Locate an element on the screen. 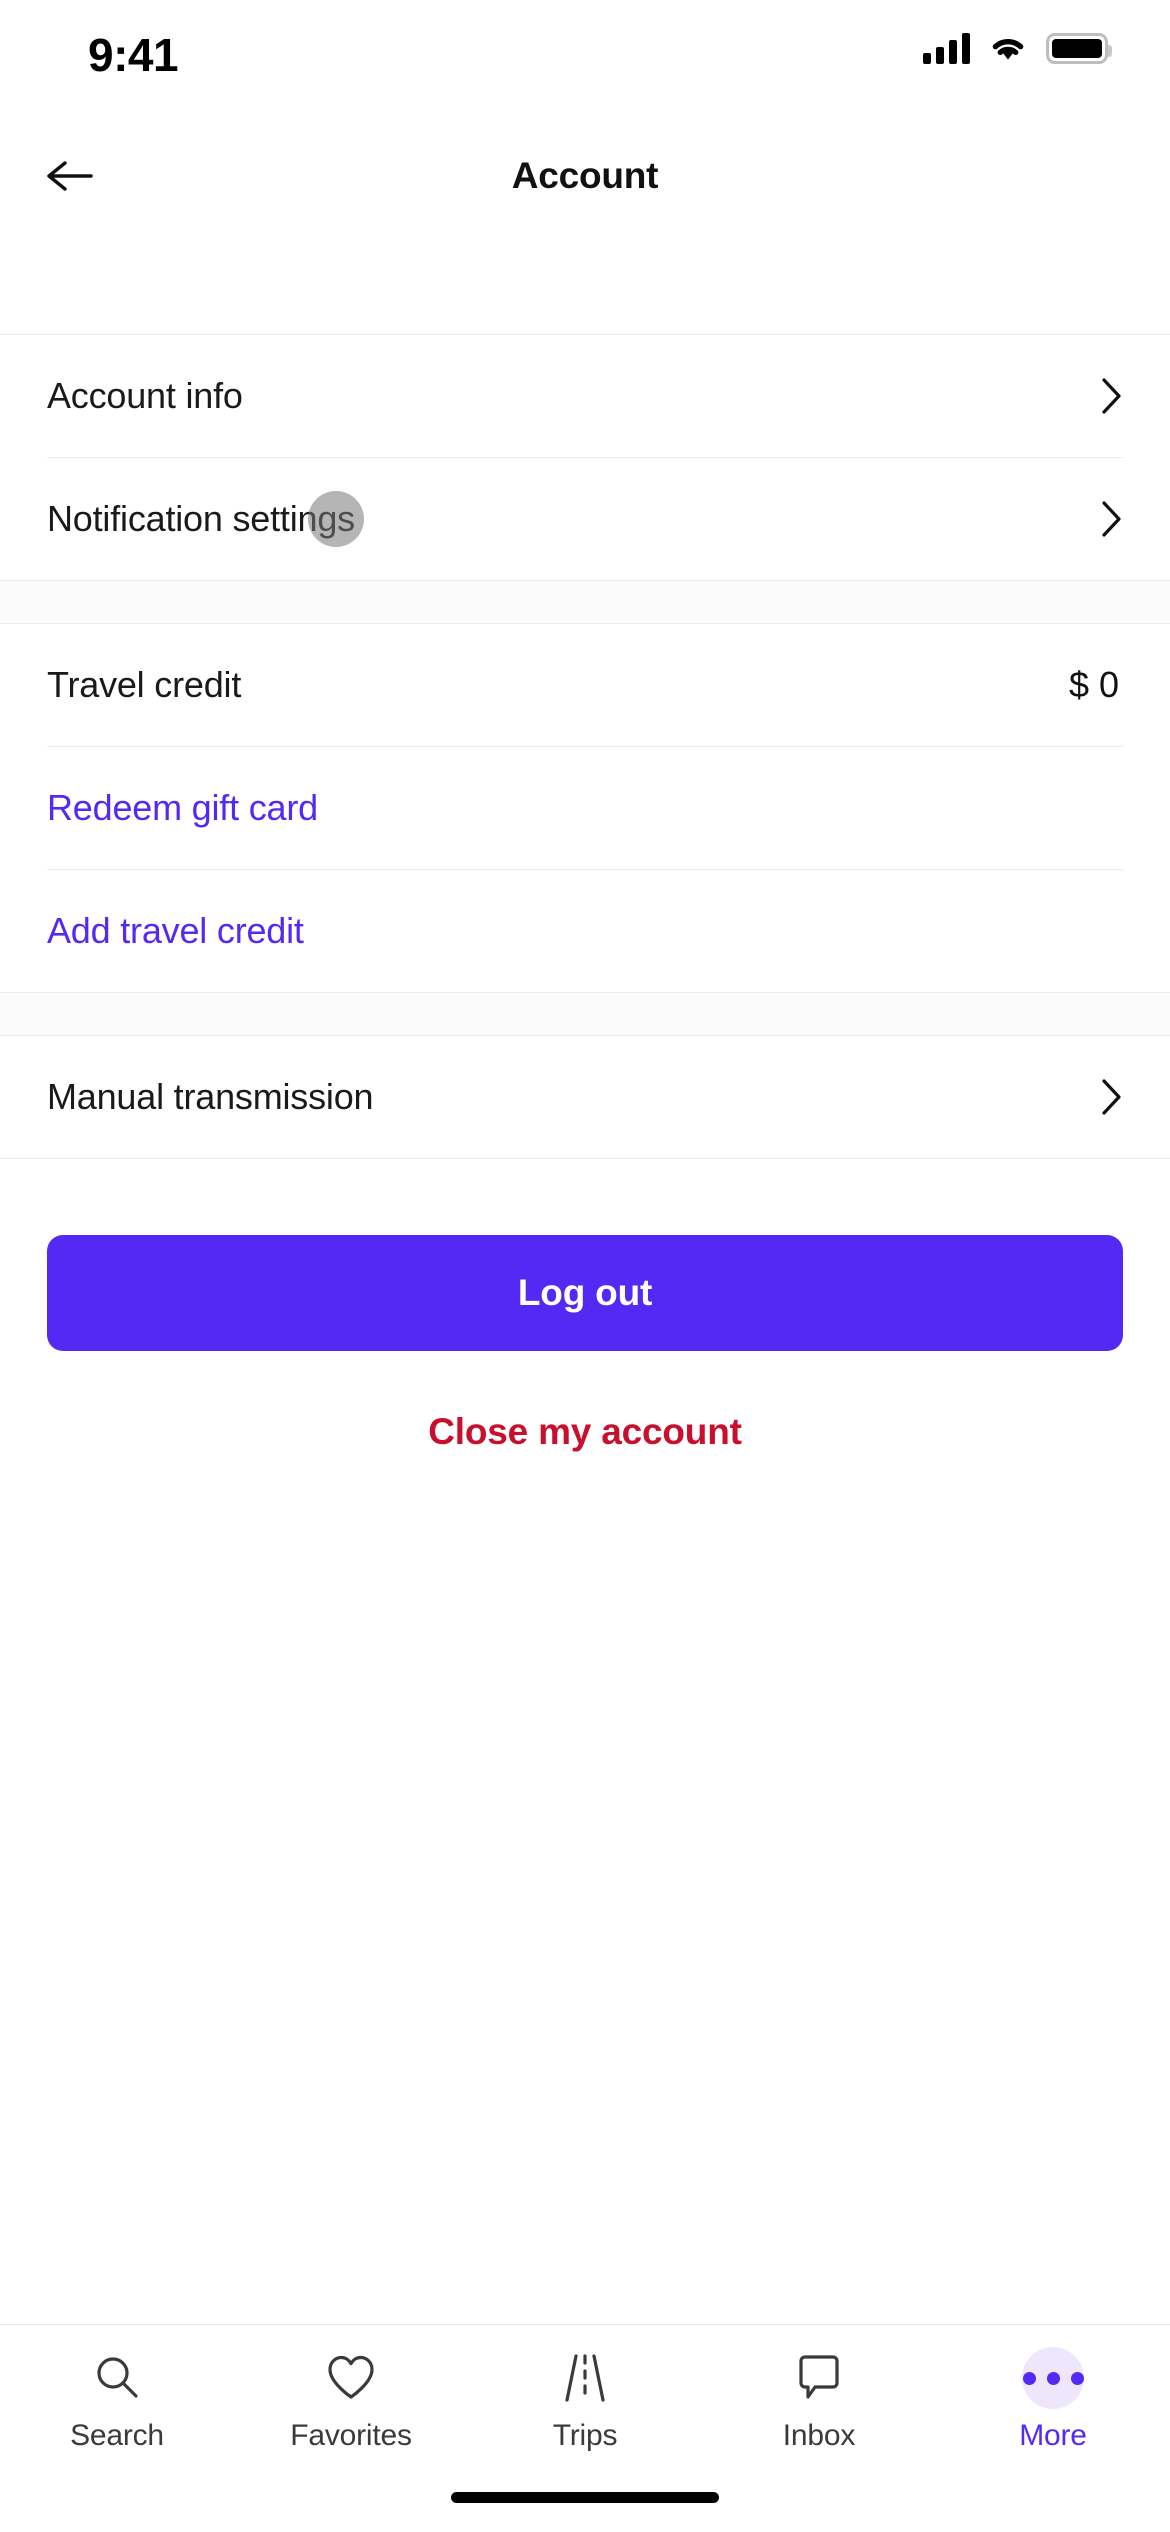  travel-credit-value: $ 0 is located at coordinates (1093, 684).